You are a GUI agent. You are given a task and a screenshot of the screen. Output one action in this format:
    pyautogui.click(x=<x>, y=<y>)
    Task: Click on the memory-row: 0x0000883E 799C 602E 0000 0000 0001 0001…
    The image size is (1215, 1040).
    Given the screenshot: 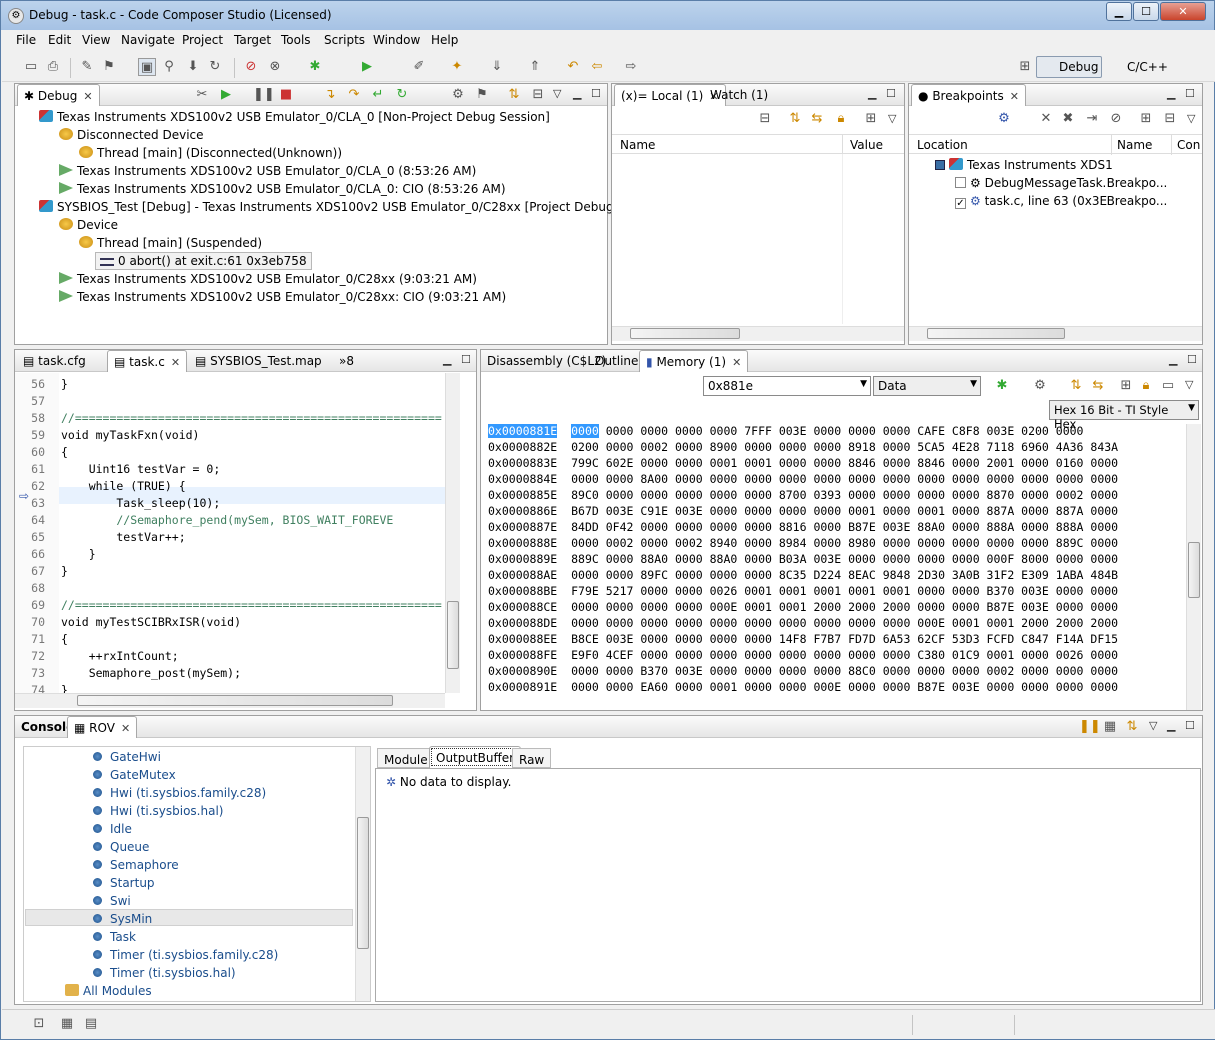 What is the action you would take?
    pyautogui.click(x=803, y=463)
    